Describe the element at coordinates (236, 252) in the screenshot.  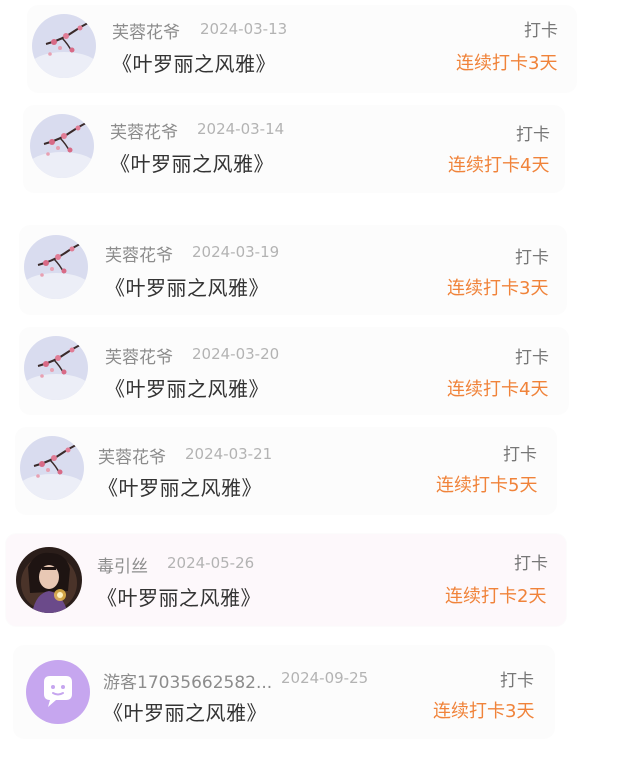
I see `checkin-date: 2024-03-19` at that location.